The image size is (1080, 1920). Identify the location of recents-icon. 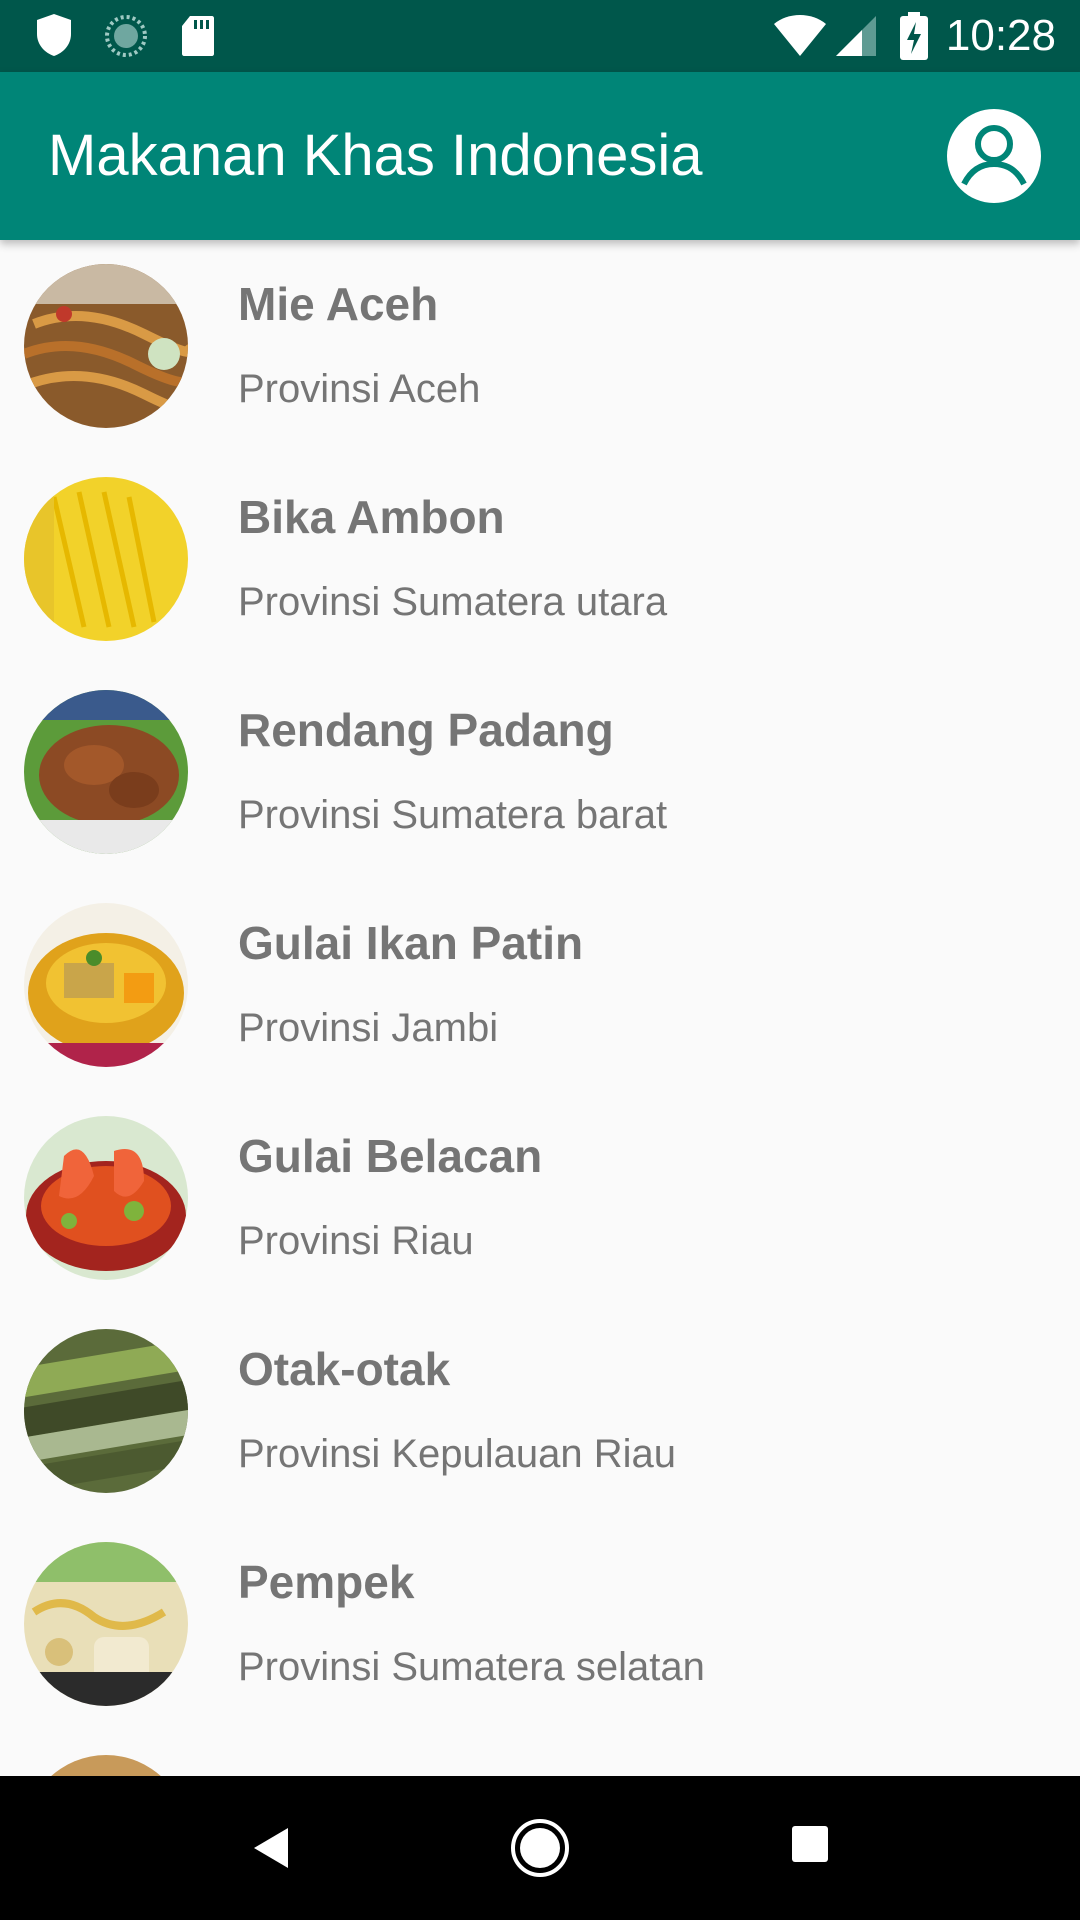
(810, 1844).